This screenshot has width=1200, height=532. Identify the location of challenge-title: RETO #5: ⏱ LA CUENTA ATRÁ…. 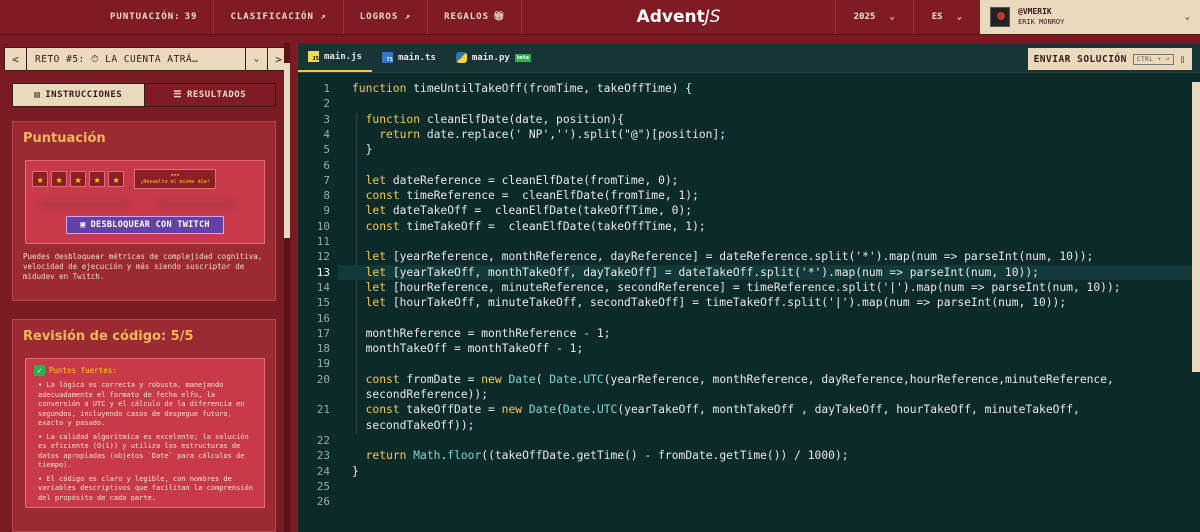
(117, 59).